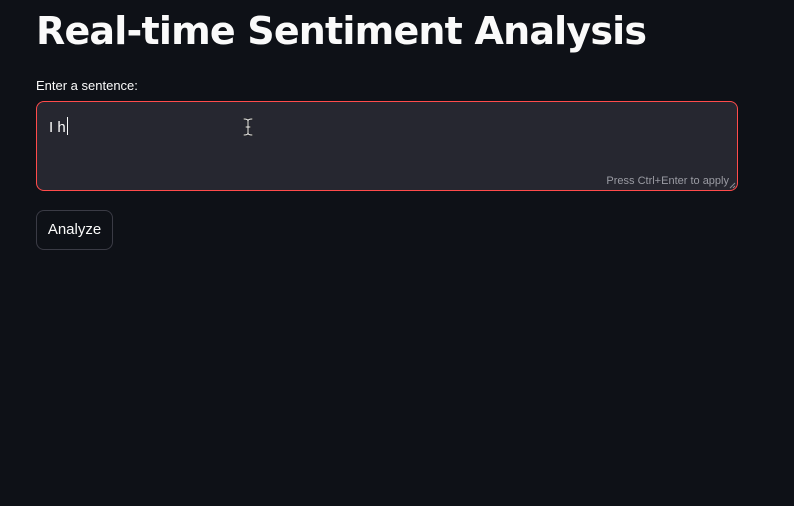  I want to click on page-title: Real-time Sentiment Analysis, so click(341, 31).